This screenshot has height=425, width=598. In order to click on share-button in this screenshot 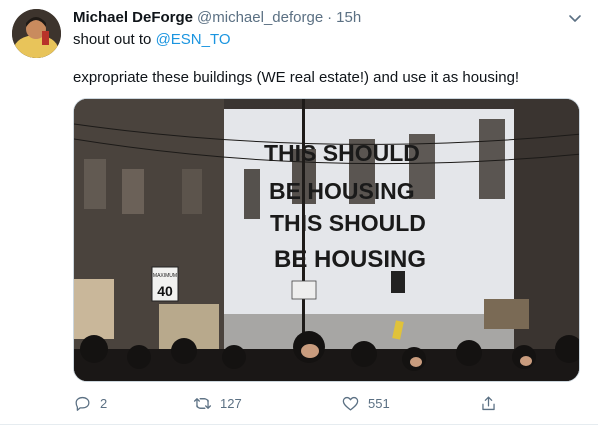, I will do `click(488, 403)`.